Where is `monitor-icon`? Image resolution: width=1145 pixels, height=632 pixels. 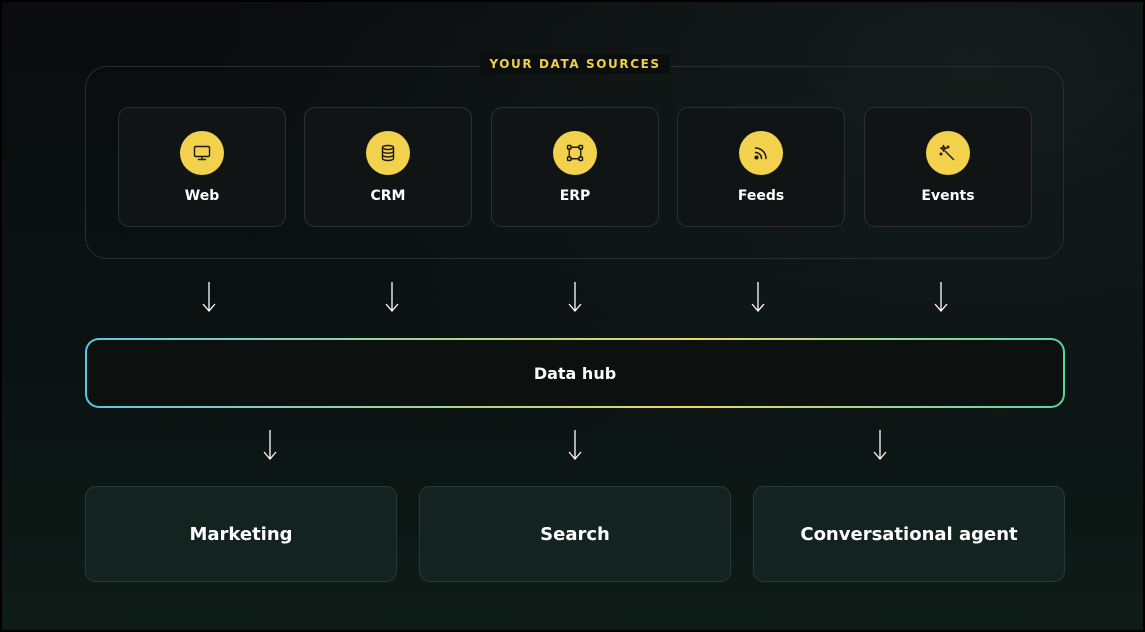 monitor-icon is located at coordinates (202, 153).